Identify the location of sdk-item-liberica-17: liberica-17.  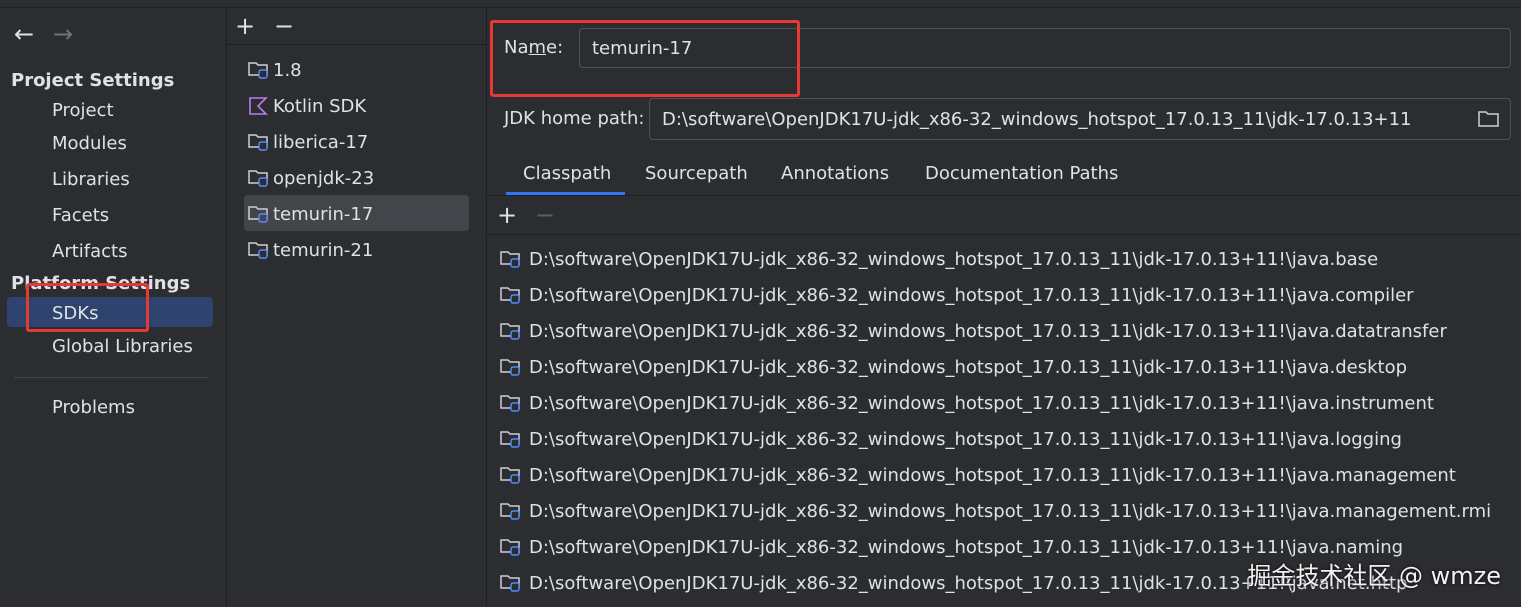
(307, 142).